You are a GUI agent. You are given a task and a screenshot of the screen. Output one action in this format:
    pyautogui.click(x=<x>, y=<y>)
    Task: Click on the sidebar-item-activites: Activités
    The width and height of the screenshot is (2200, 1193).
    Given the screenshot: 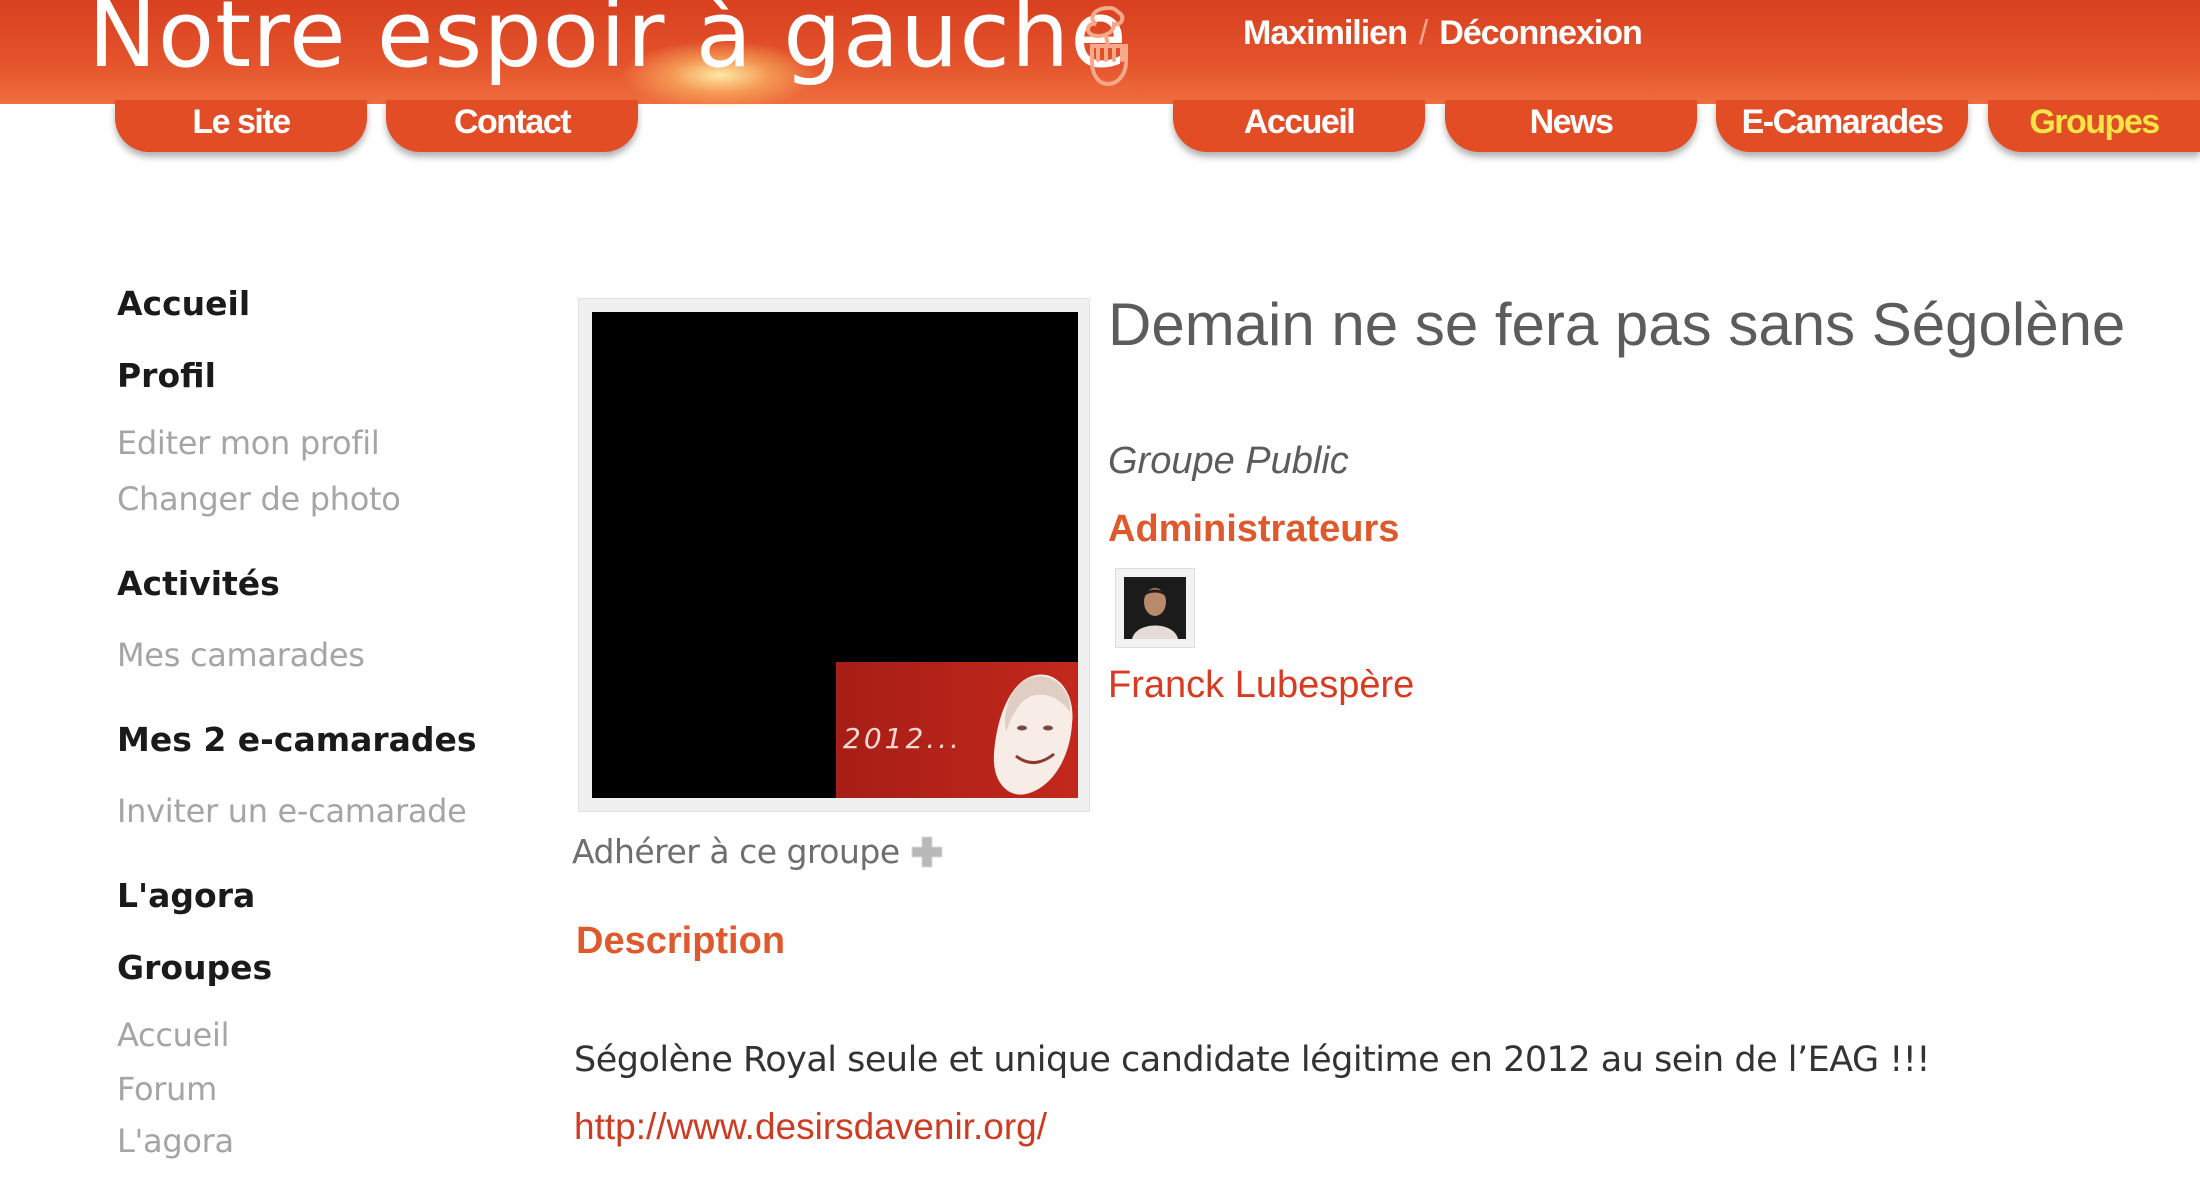 What is the action you would take?
    pyautogui.click(x=198, y=583)
    